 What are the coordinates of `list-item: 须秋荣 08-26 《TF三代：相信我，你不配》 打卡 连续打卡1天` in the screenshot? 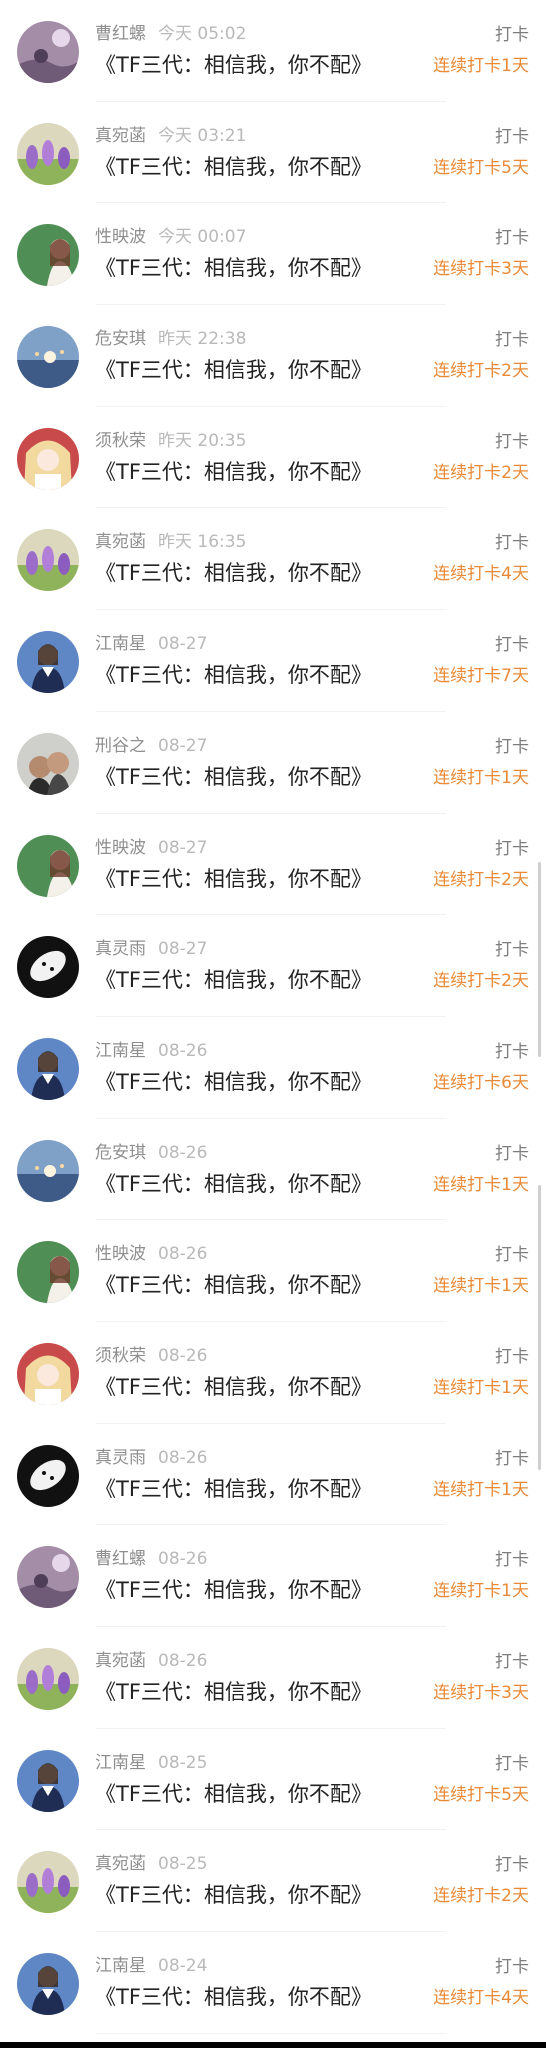 It's located at (273, 1373).